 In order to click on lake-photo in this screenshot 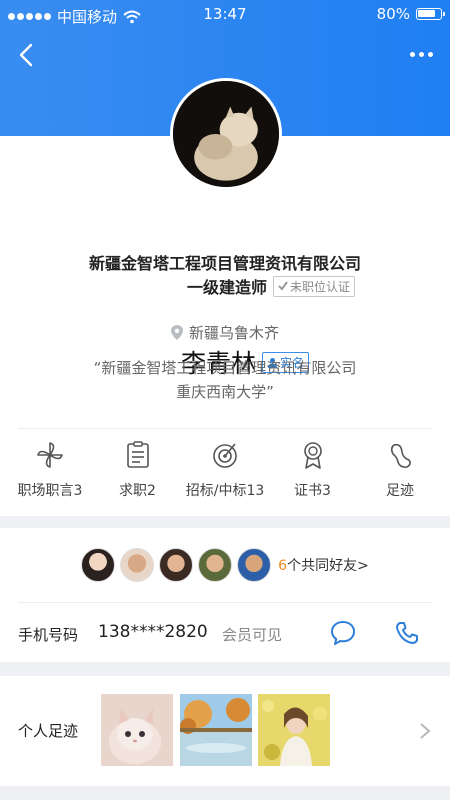, I will do `click(216, 730)`.